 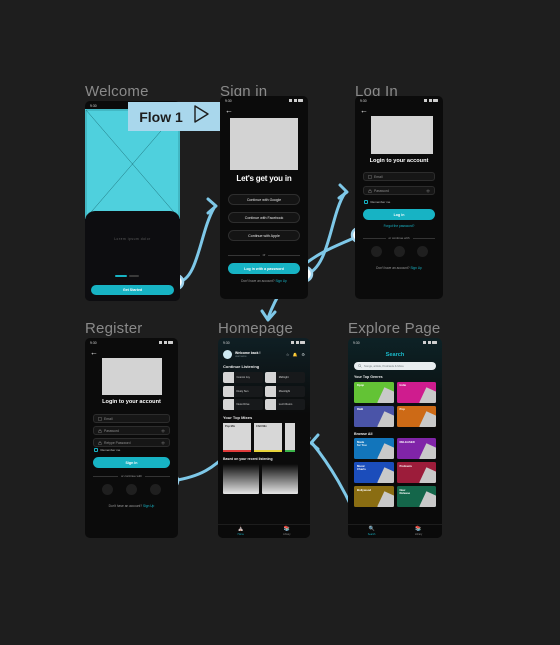 What do you see at coordinates (285, 377) in the screenshot?
I see `list-item: Midnight` at bounding box center [285, 377].